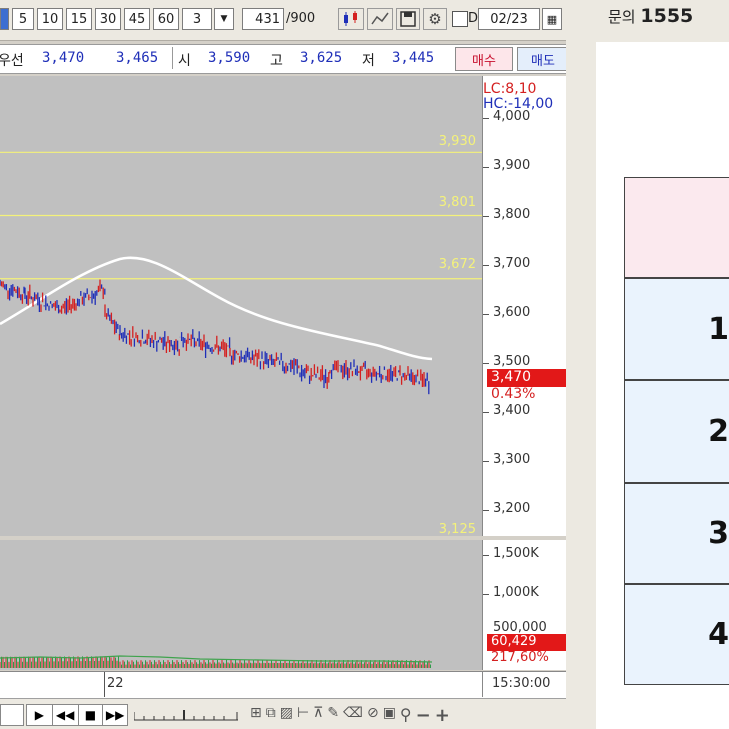 This screenshot has height=729, width=729. What do you see at coordinates (185, 714) in the screenshot?
I see `zoom-slider` at bounding box center [185, 714].